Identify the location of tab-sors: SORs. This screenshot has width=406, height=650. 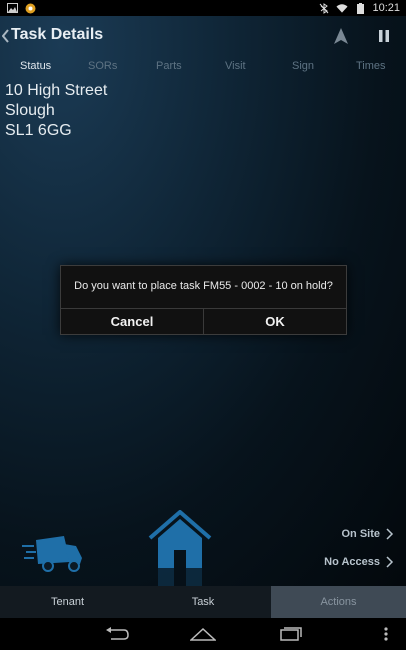
(102, 66).